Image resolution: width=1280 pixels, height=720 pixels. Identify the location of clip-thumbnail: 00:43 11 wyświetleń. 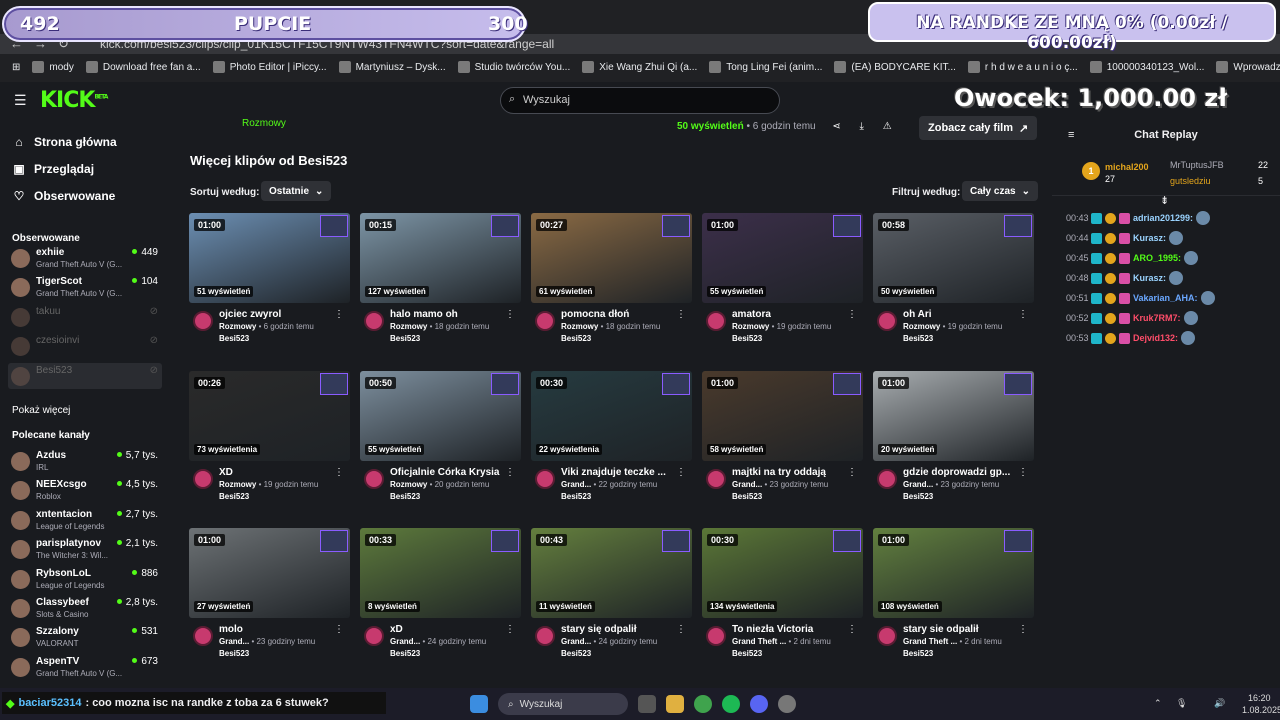
(611, 573).